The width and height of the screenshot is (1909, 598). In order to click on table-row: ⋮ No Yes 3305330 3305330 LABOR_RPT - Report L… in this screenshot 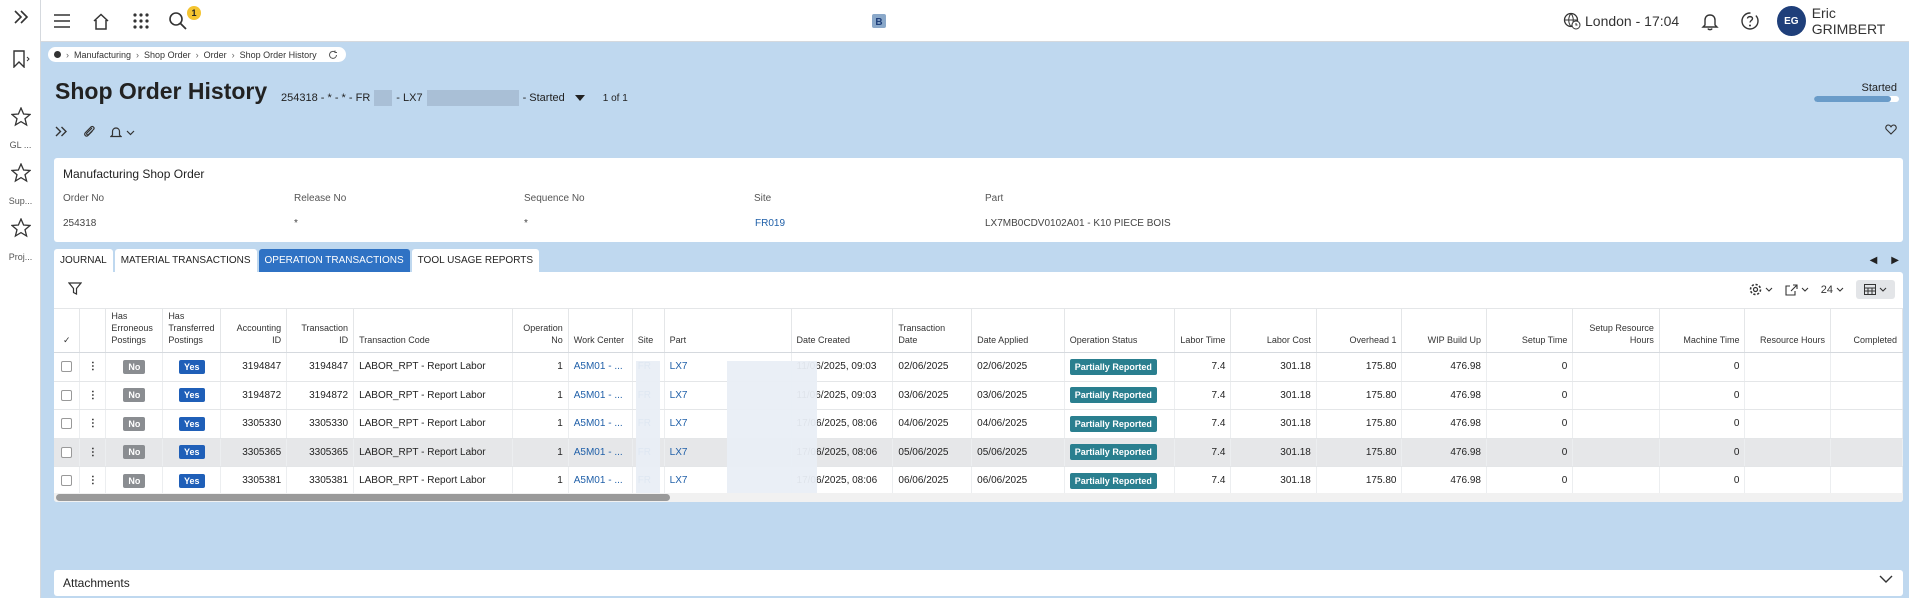, I will do `click(978, 424)`.